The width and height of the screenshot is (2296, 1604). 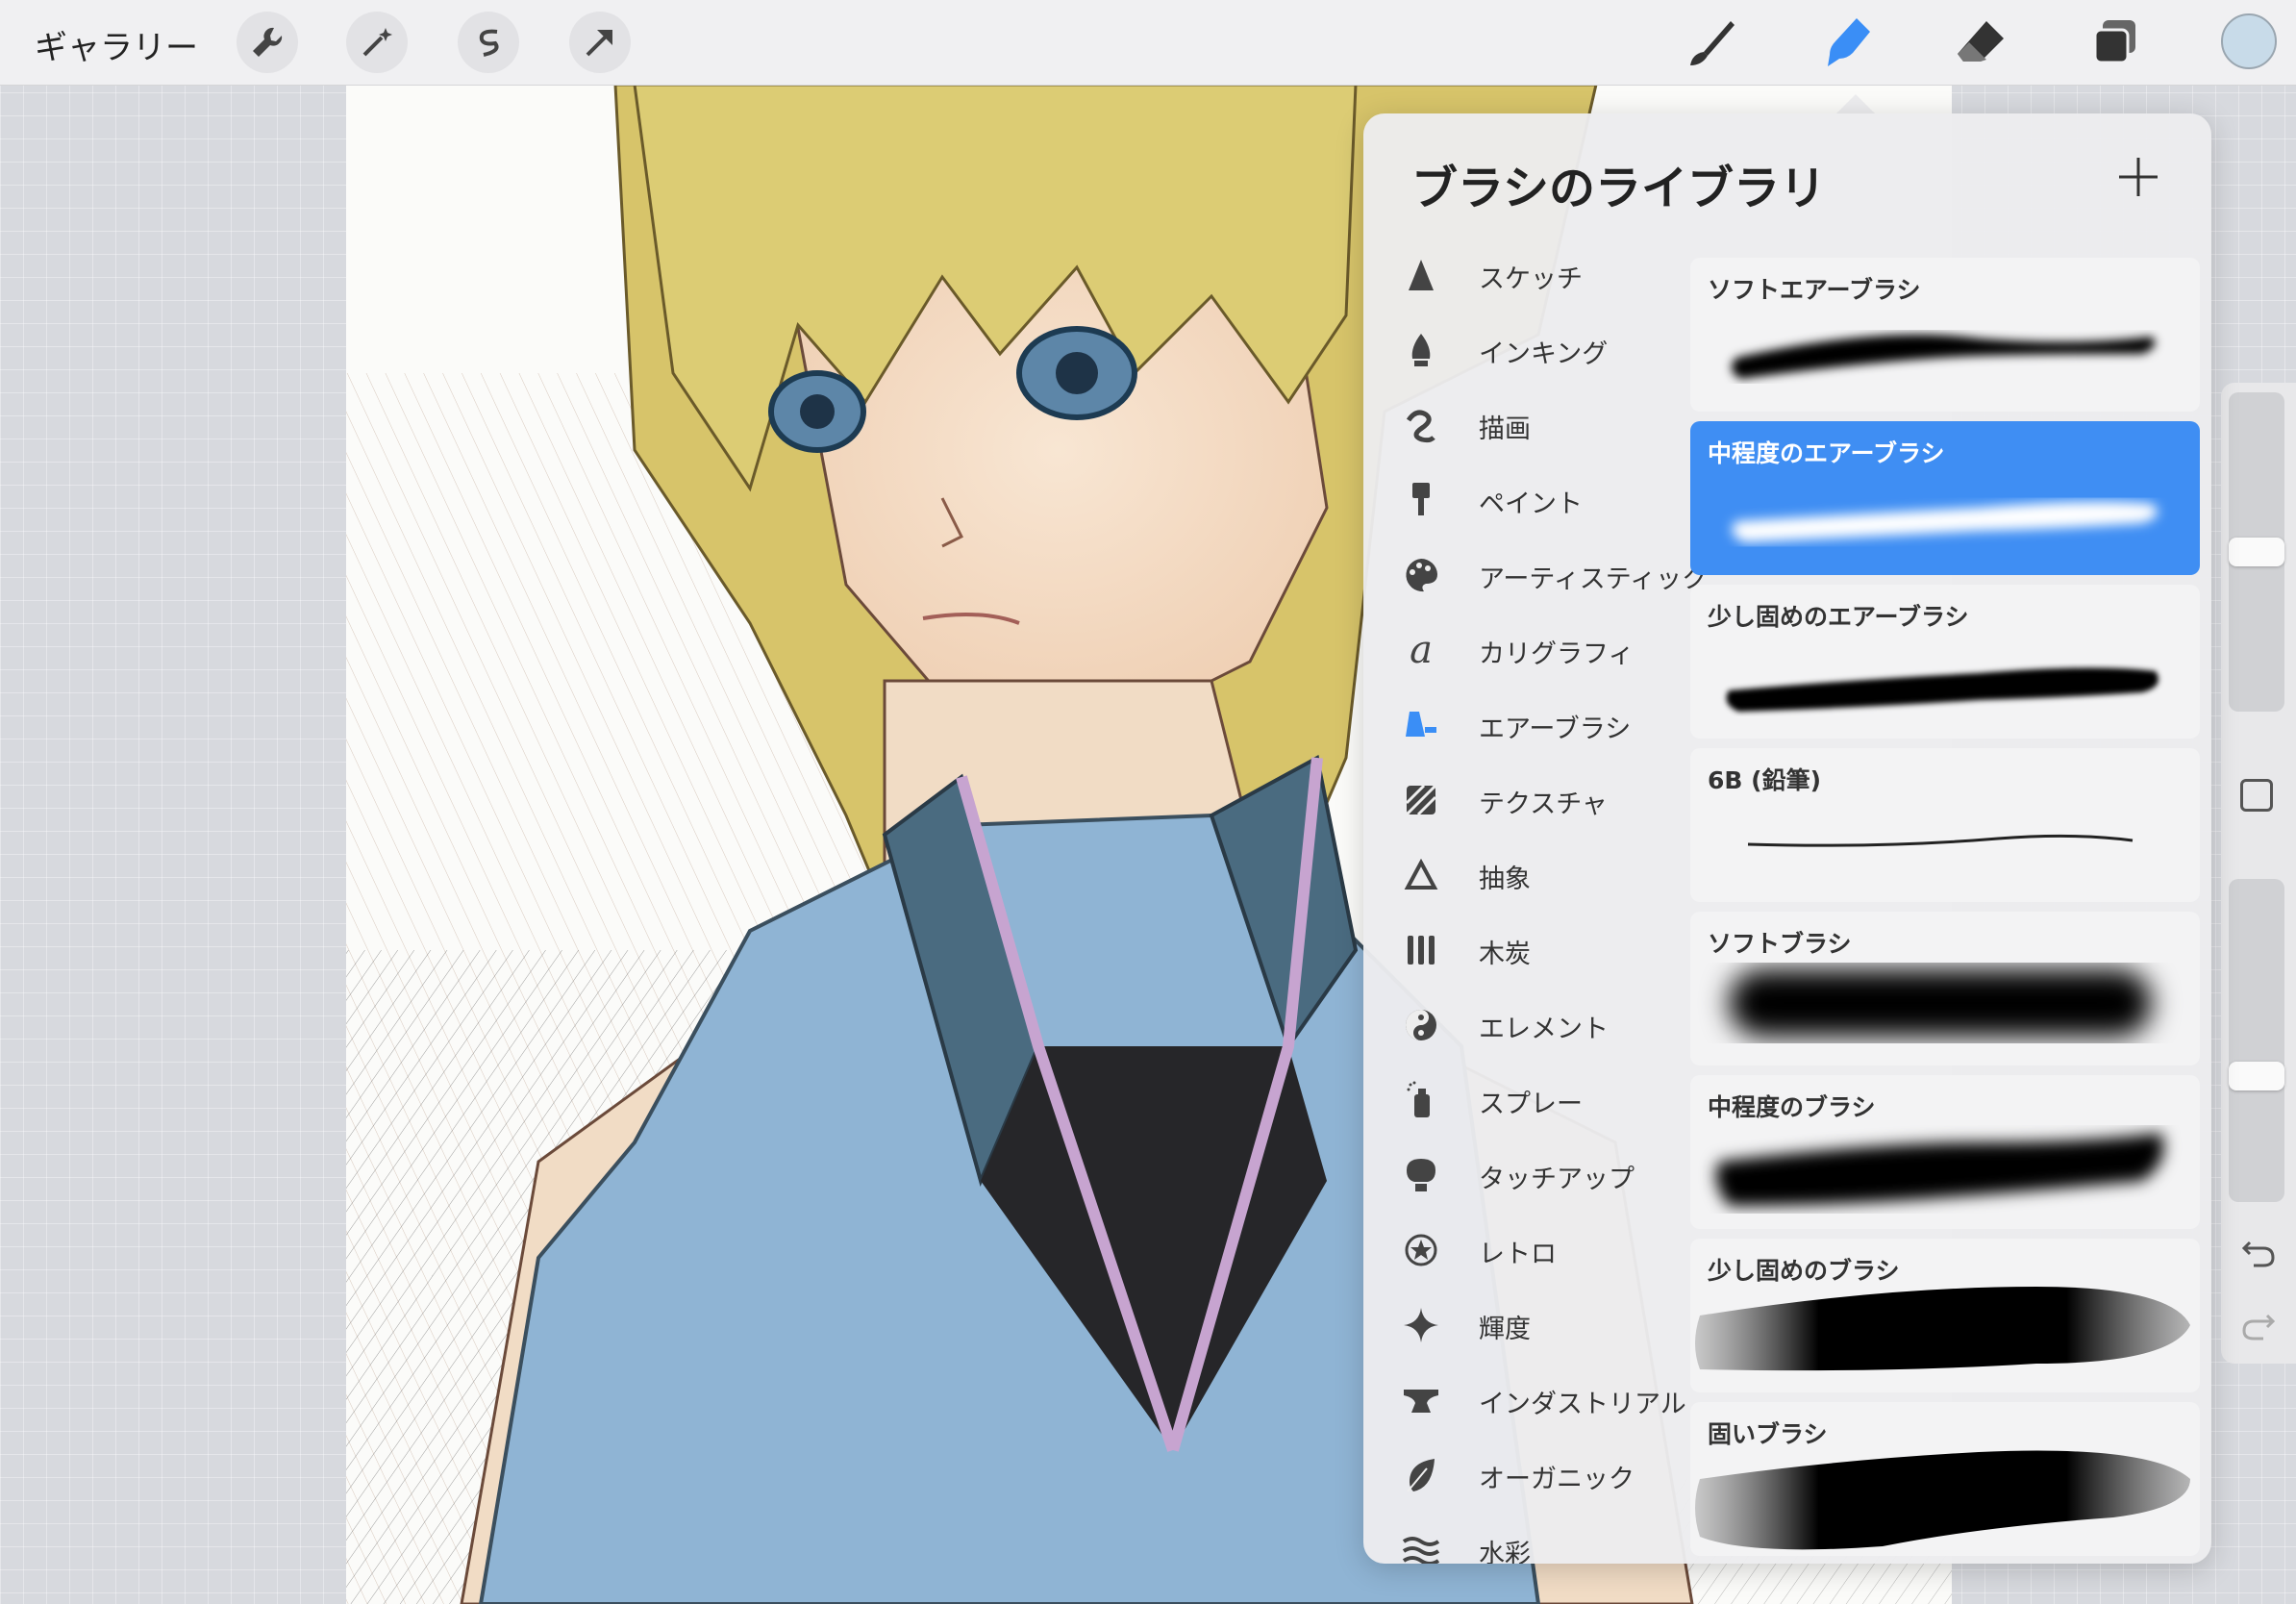 What do you see at coordinates (1945, 825) in the screenshot?
I see `brush-item: 6B (鉛筆)` at bounding box center [1945, 825].